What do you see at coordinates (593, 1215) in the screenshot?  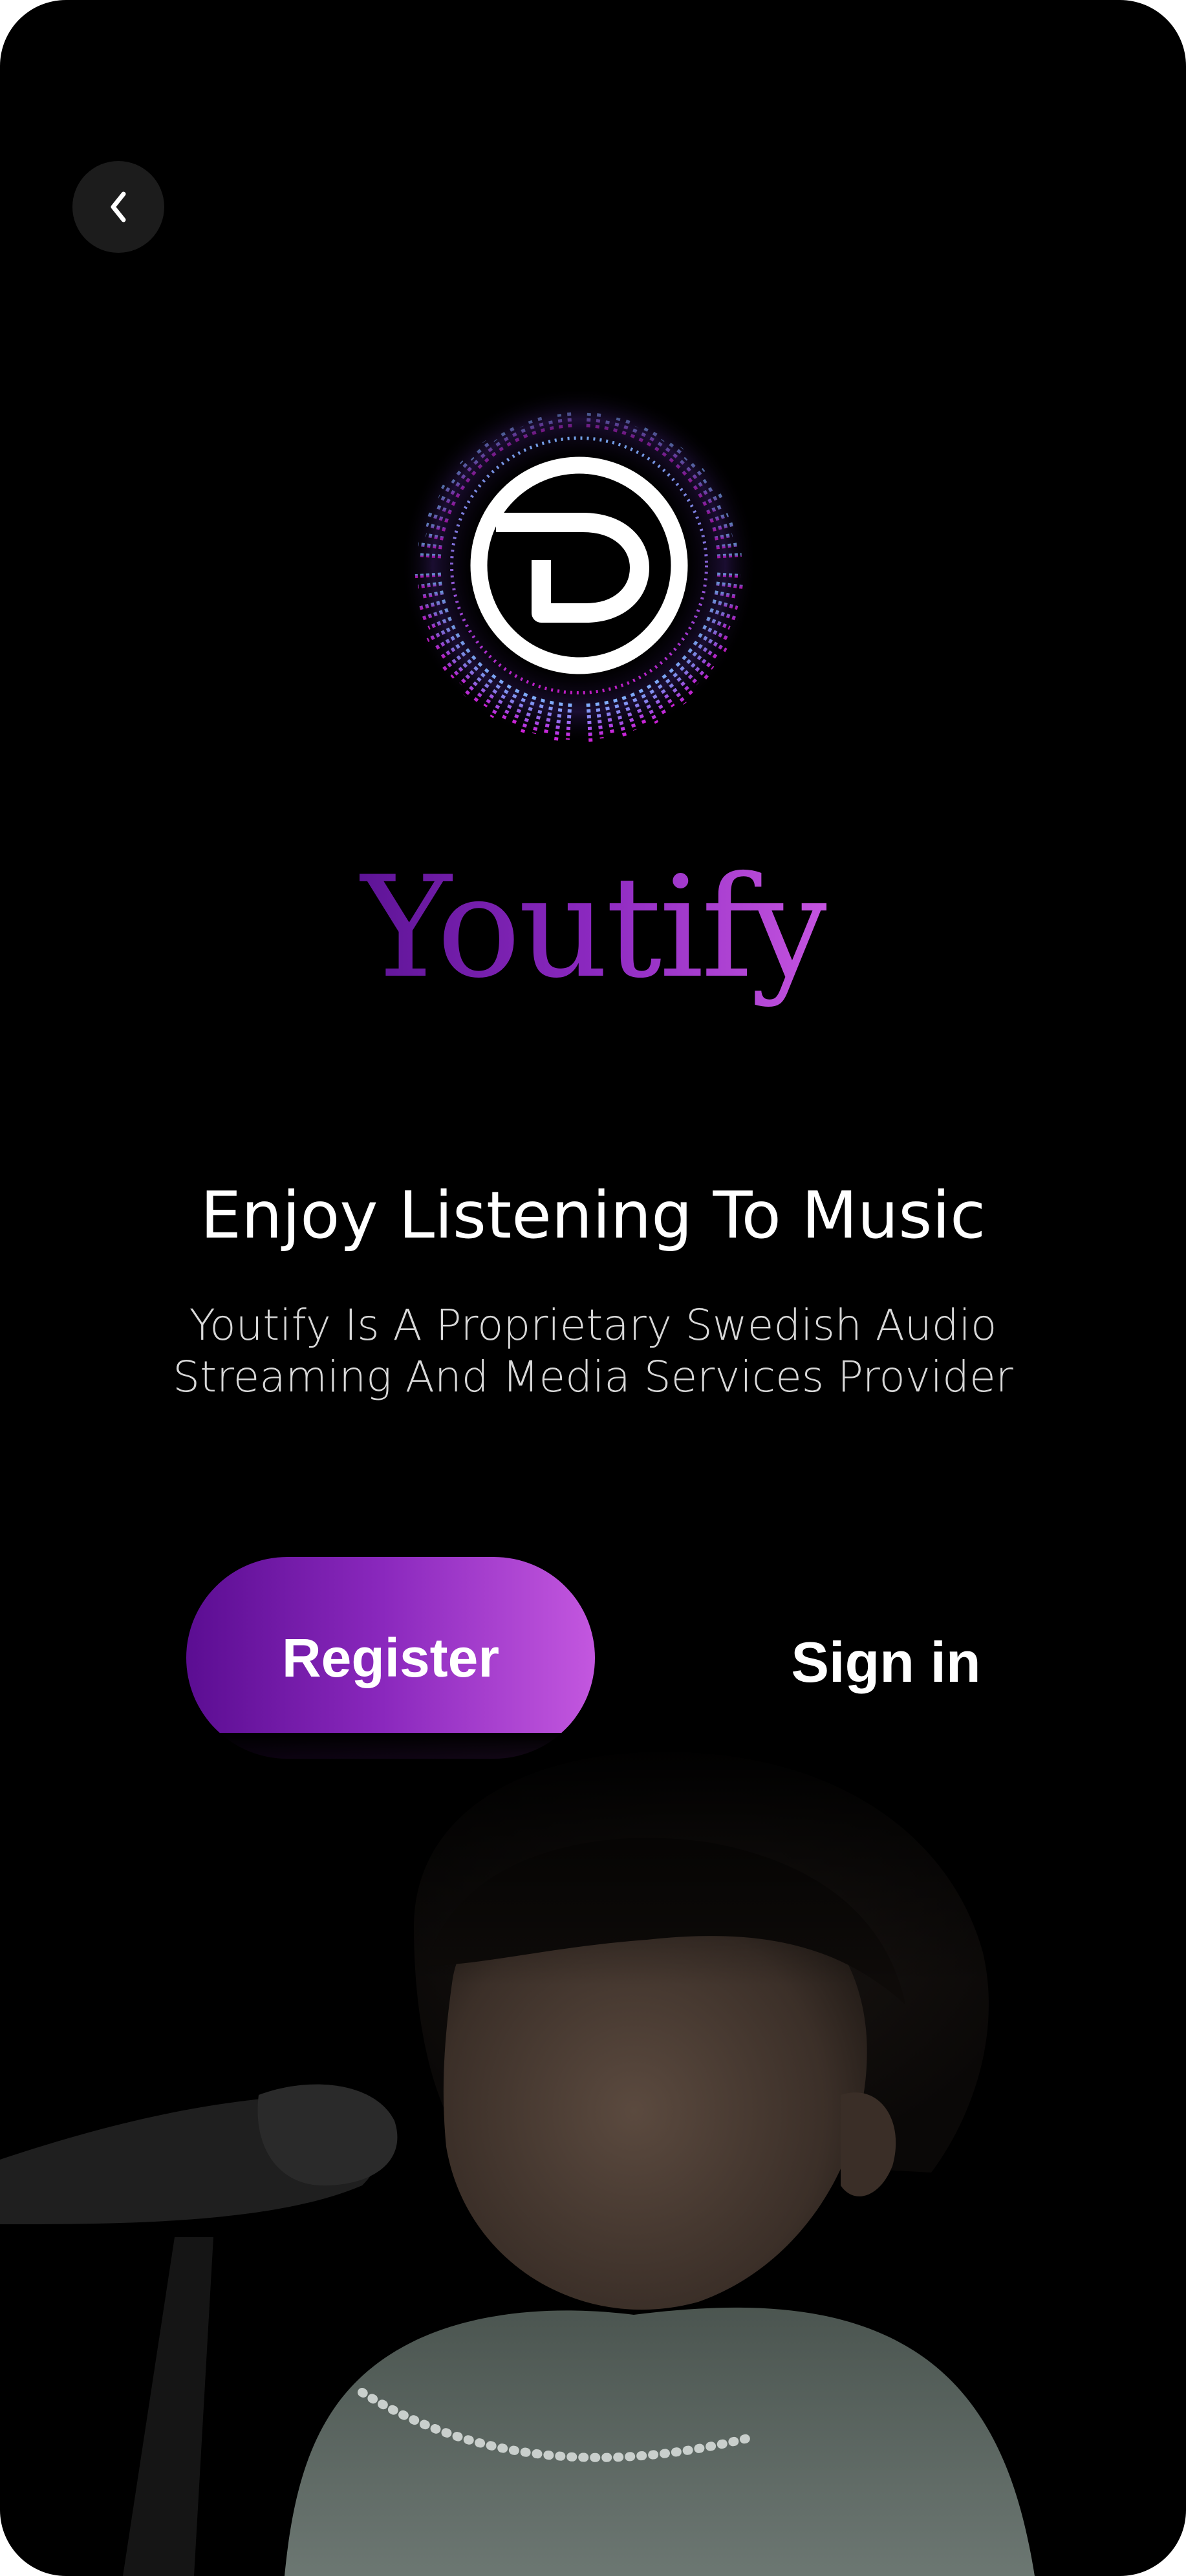 I see `headline: Enjoy Listening To Music` at bounding box center [593, 1215].